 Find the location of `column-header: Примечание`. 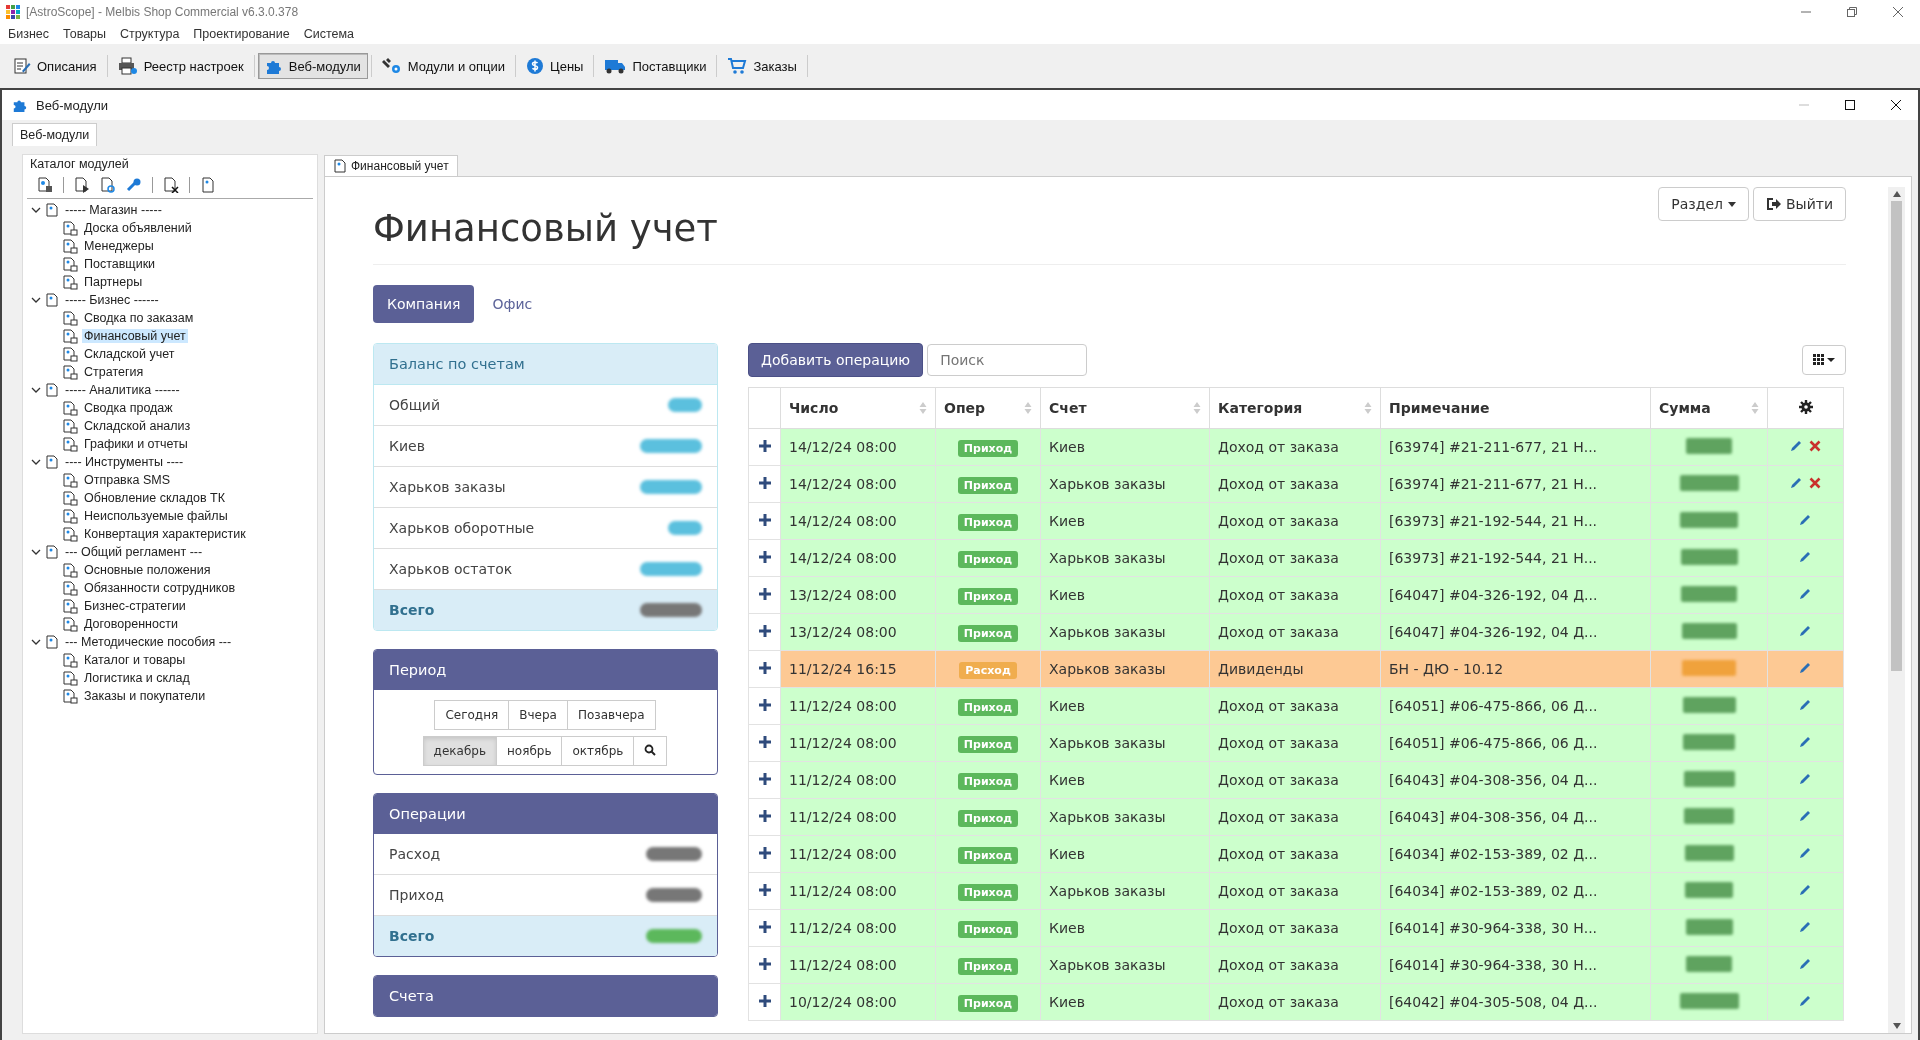

column-header: Примечание is located at coordinates (1439, 408).